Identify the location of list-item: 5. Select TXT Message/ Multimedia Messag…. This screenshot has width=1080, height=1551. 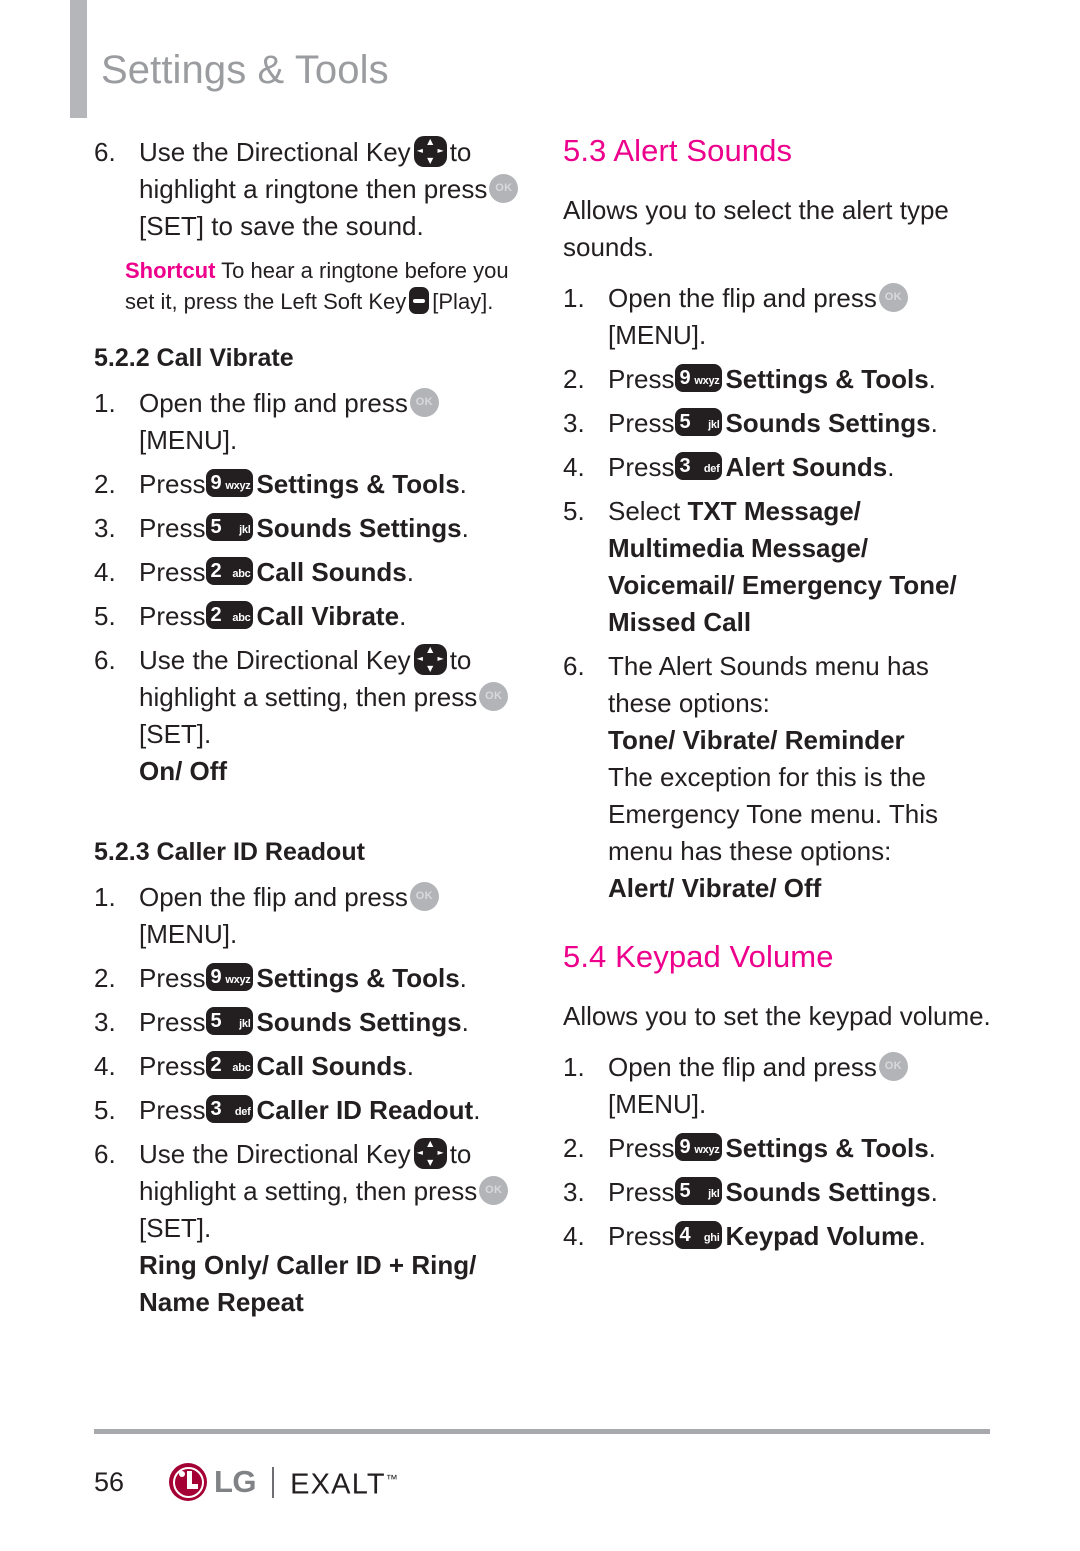
(778, 567).